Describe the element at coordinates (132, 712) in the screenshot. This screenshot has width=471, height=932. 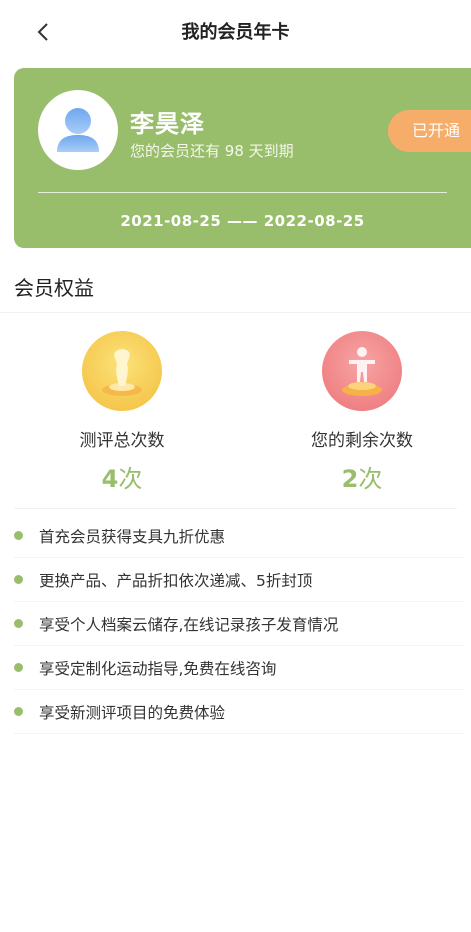
I see `benefit-text: 享受新测评项目的免费体验` at that location.